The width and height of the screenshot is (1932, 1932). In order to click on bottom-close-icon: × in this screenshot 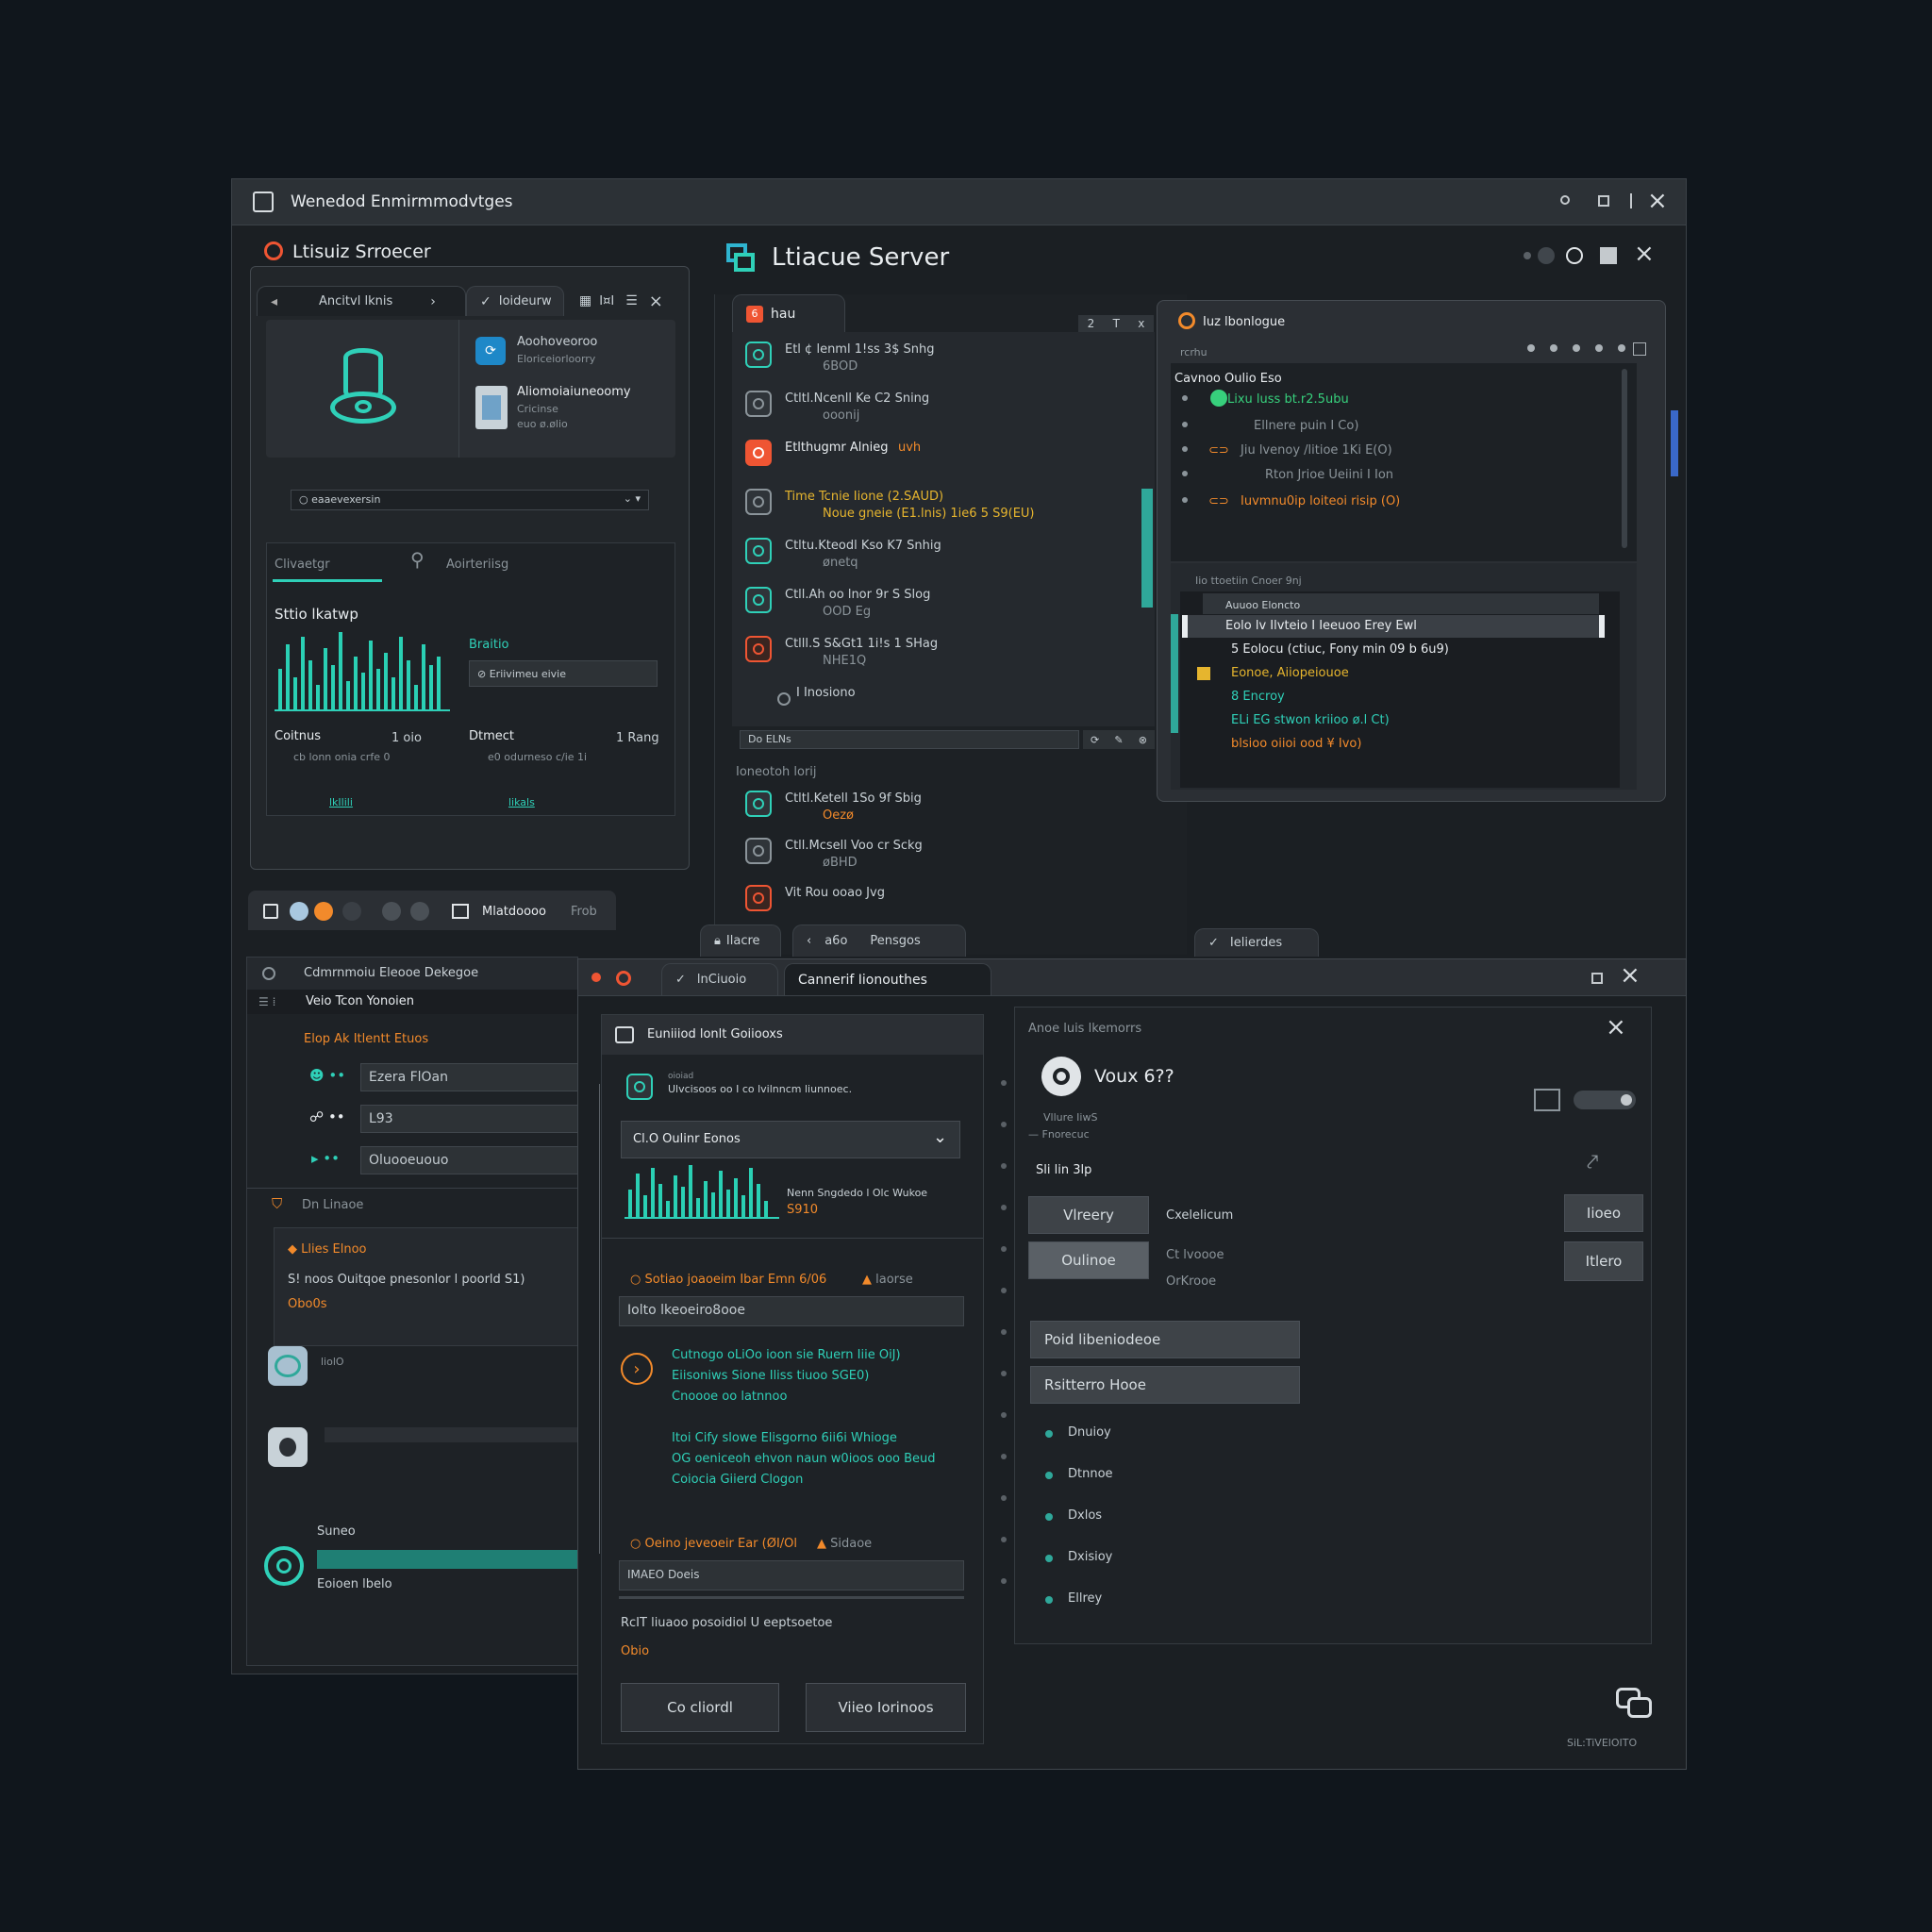, I will do `click(1630, 976)`.